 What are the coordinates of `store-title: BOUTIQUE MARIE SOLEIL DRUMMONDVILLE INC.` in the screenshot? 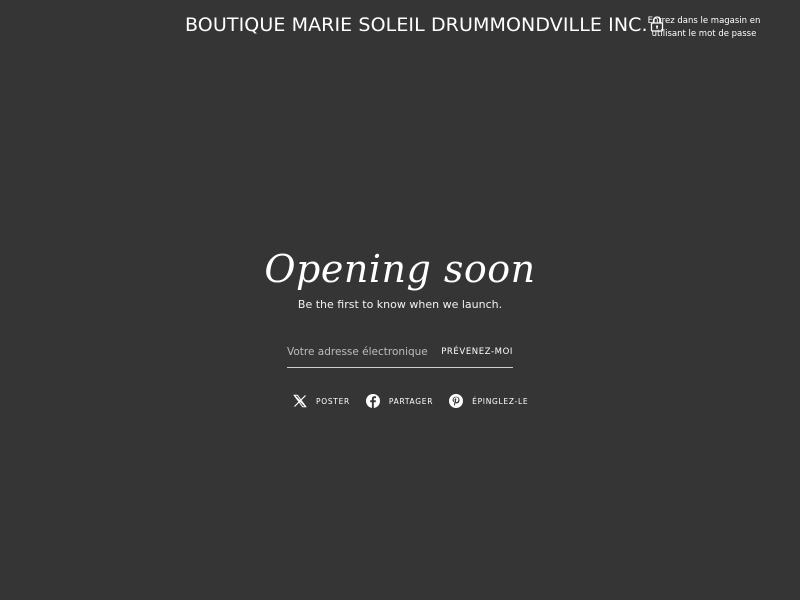 It's located at (416, 25).